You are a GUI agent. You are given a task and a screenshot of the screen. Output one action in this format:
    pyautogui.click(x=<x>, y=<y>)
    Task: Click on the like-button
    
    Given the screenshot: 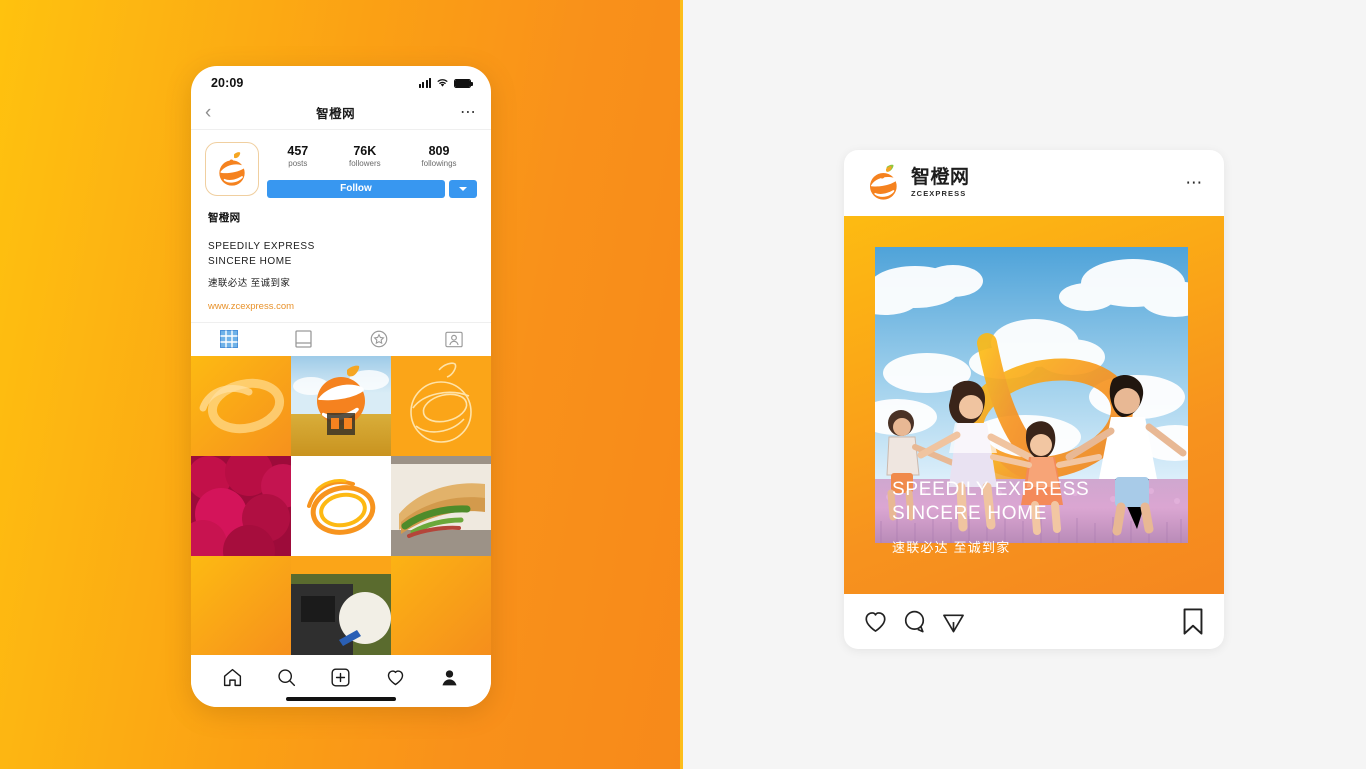 What is the action you would take?
    pyautogui.click(x=875, y=621)
    